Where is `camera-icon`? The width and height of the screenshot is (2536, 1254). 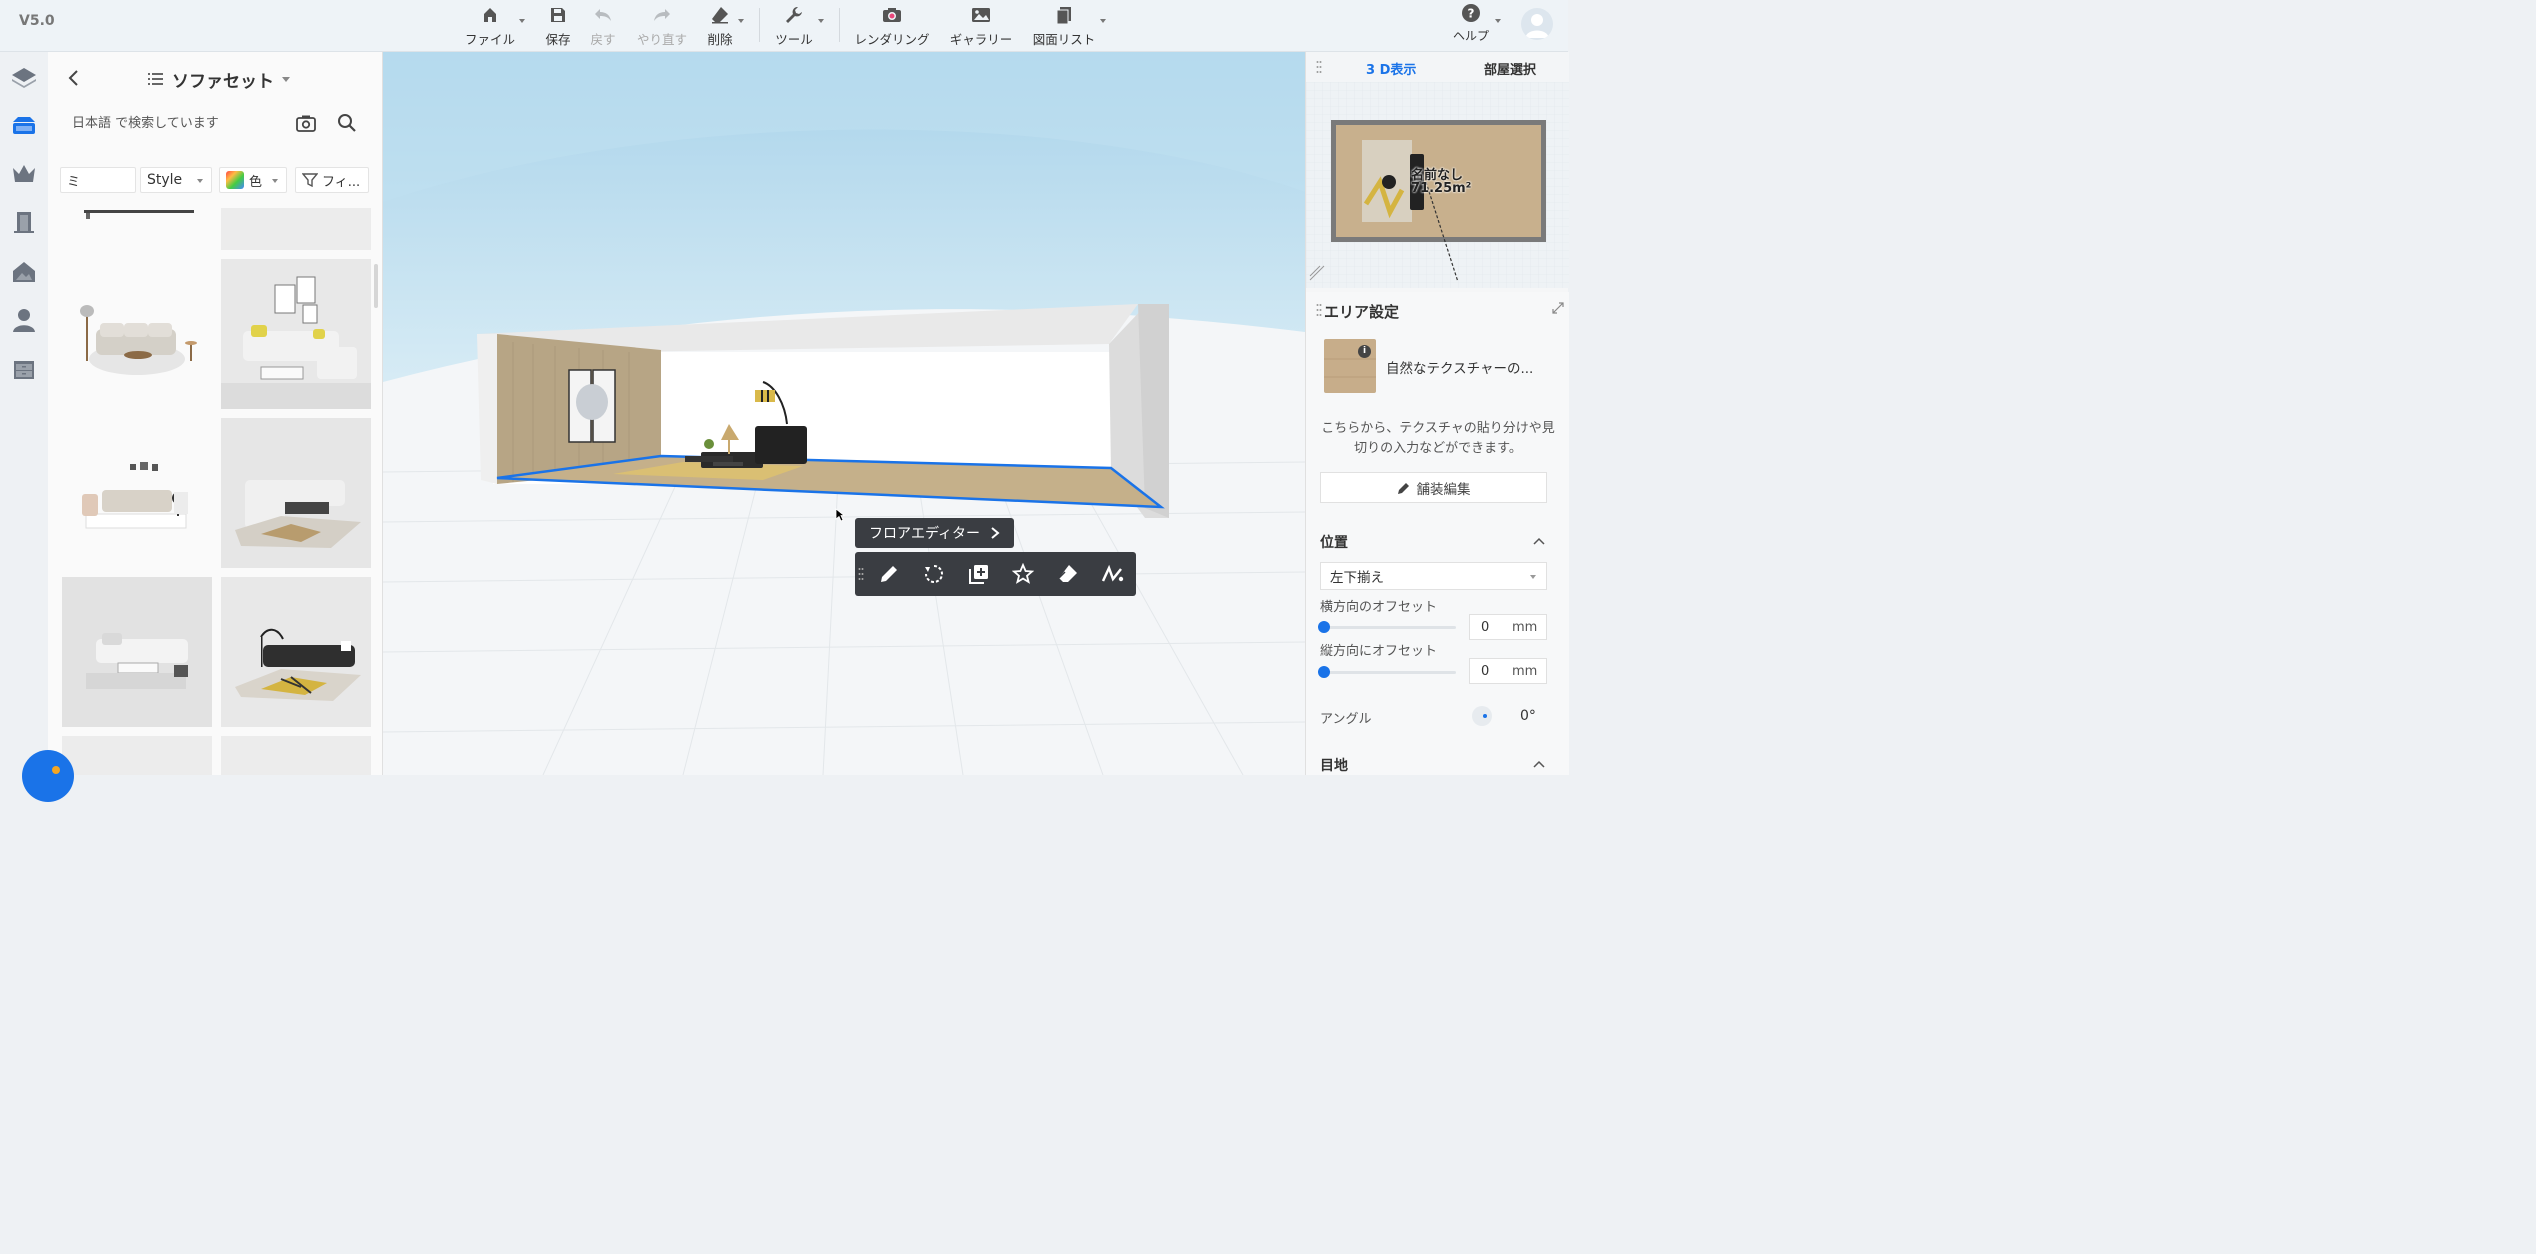 camera-icon is located at coordinates (306, 123).